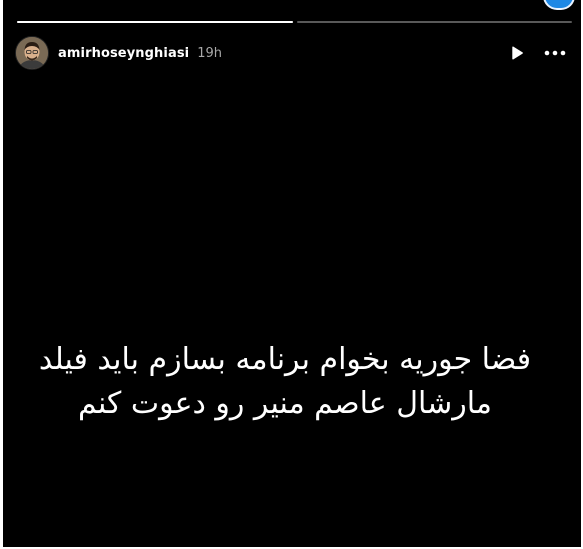 This screenshot has height=549, width=583. Describe the element at coordinates (210, 53) in the screenshot. I see `post-time: 19h` at that location.